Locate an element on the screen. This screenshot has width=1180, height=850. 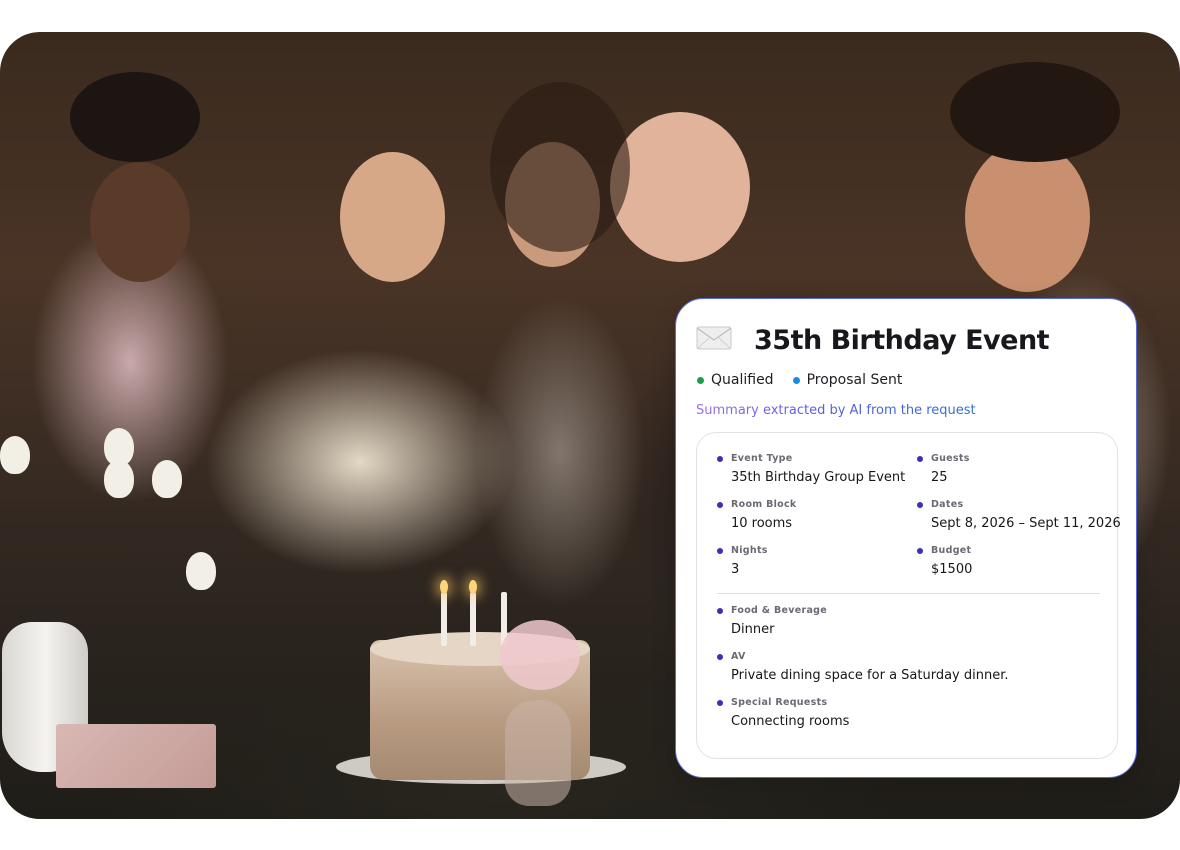
field-event-type: Event Type 35th Birthday Group Event is located at coordinates (811, 469).